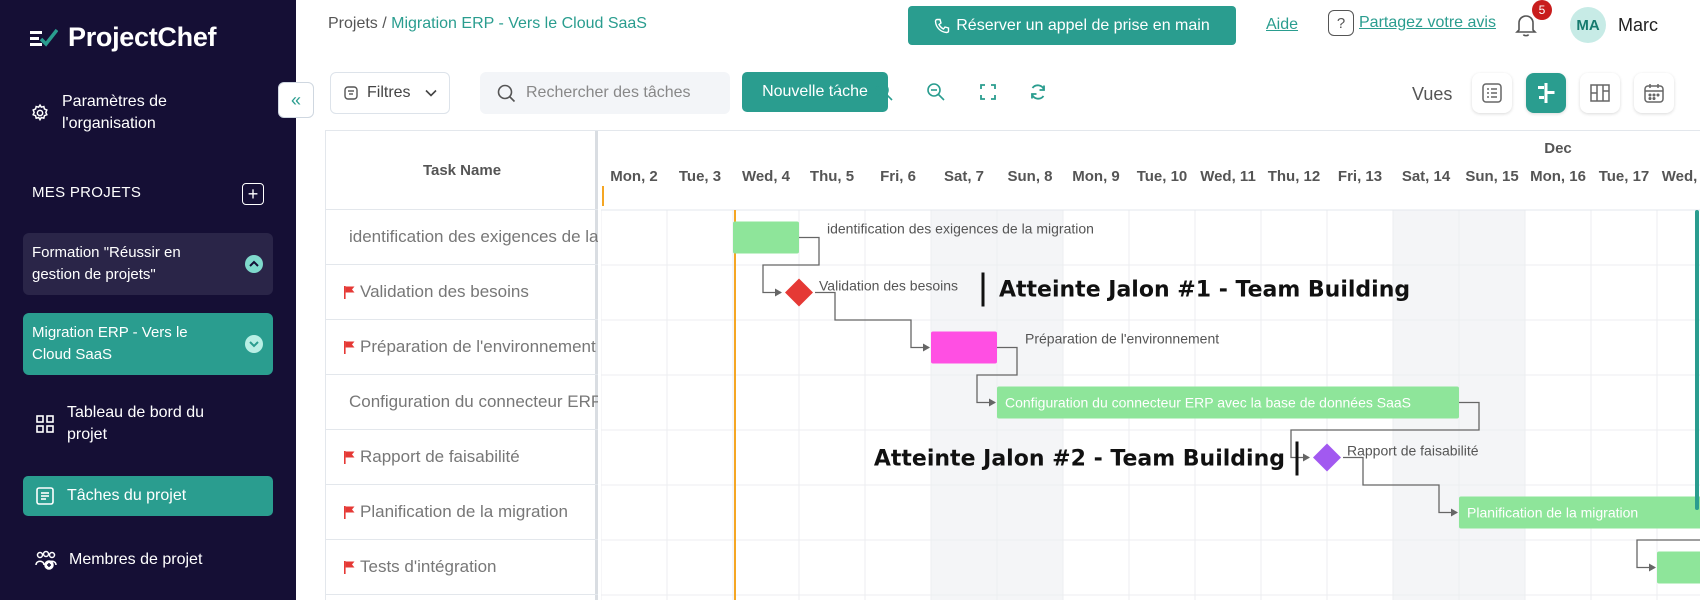 The image size is (1700, 600). I want to click on collapse-sidebar-button: «, so click(296, 100).